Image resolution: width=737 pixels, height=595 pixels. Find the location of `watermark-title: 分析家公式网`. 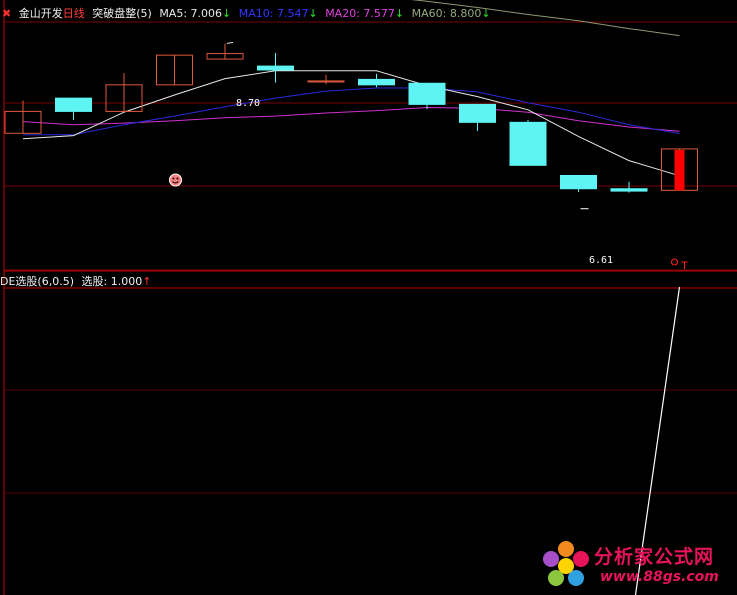

watermark-title: 分析家公式网 is located at coordinates (654, 557).